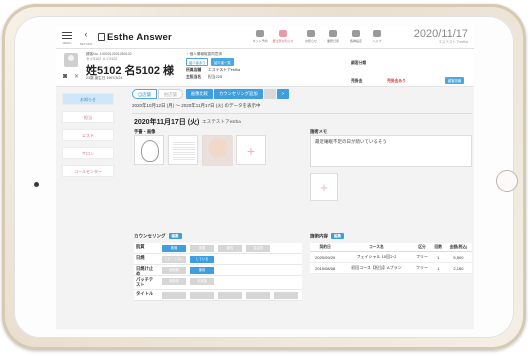  What do you see at coordinates (440, 34) in the screenshot?
I see `current-date: 2020/11/17` at bounding box center [440, 34].